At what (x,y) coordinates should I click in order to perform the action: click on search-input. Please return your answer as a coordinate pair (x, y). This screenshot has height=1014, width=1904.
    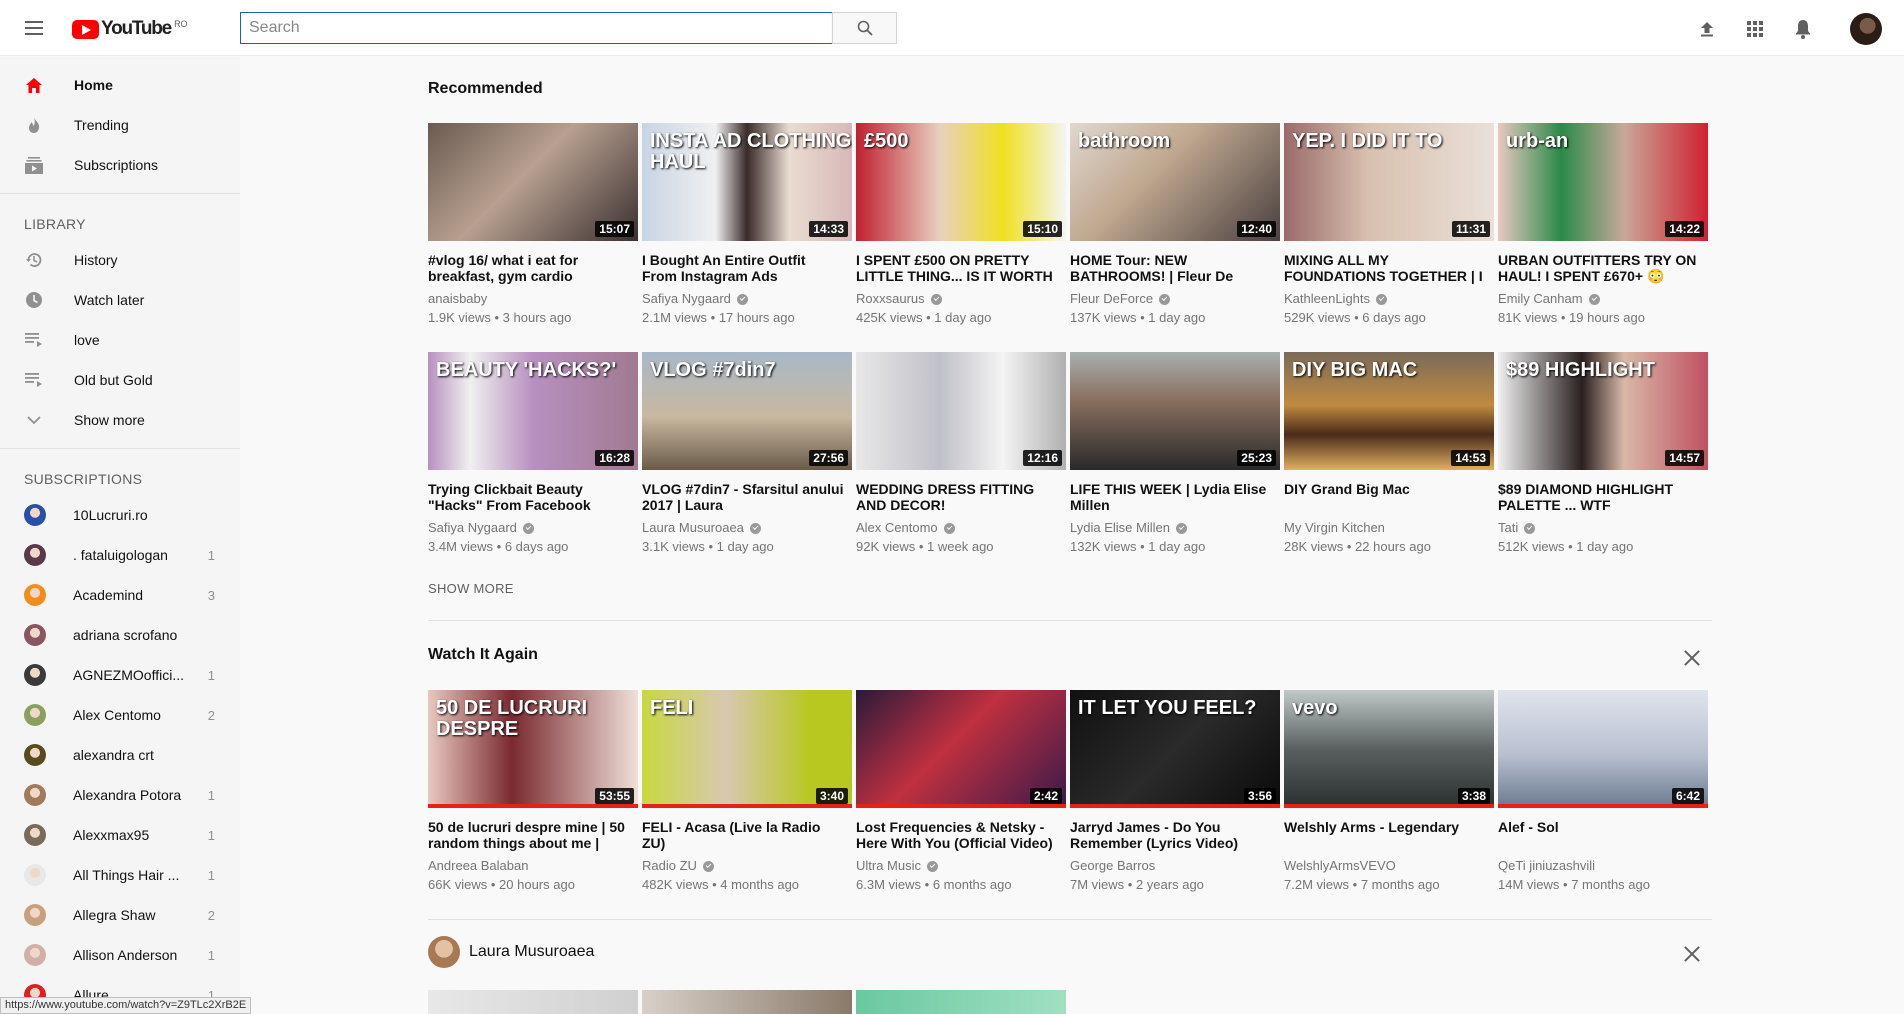
    Looking at the image, I should click on (536, 28).